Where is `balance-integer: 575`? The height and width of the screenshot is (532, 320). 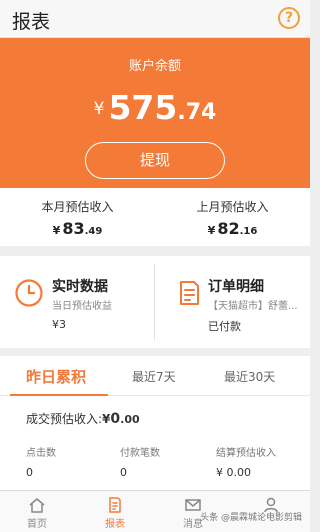
balance-integer: 575 is located at coordinates (143, 107).